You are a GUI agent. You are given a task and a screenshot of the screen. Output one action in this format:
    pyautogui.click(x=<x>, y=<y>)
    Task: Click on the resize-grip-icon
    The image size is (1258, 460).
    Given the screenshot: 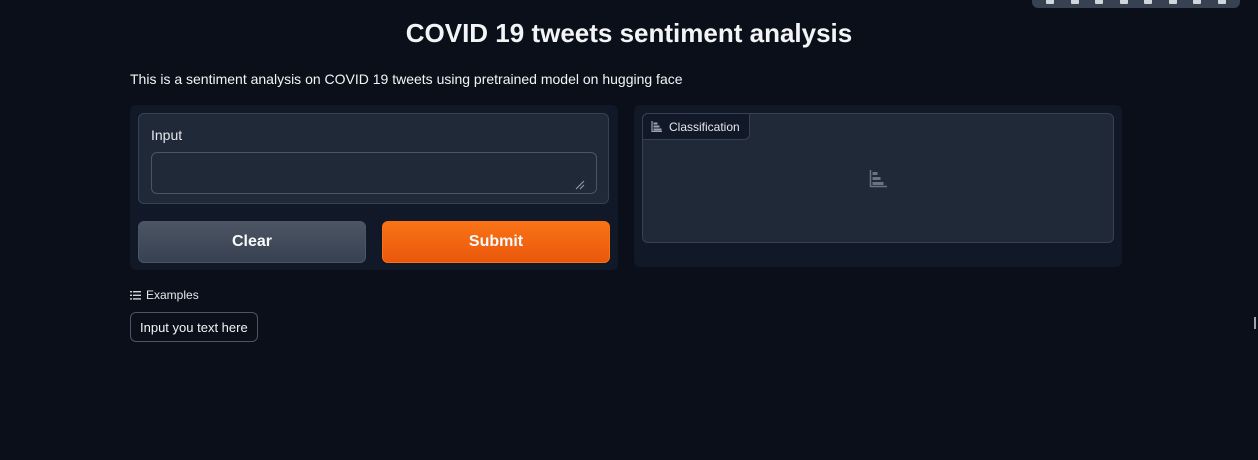 What is the action you would take?
    pyautogui.click(x=580, y=185)
    